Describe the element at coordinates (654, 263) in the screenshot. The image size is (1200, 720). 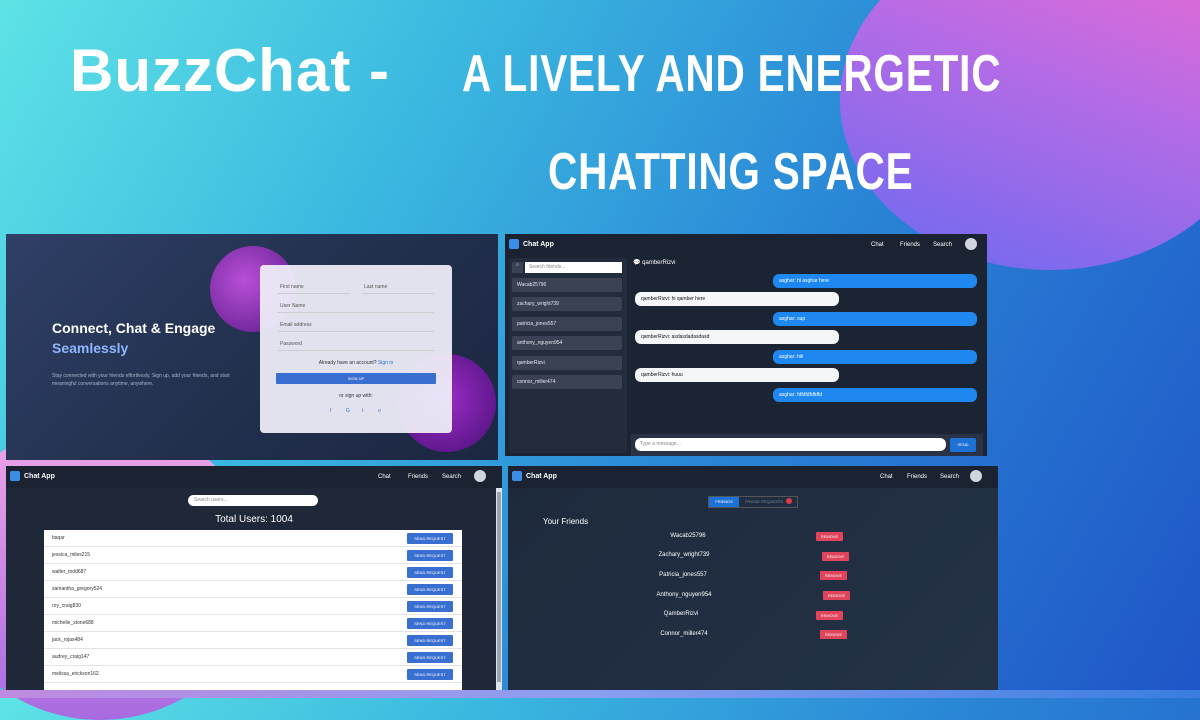
I see `chat-header: 💬 qamberRizvi` at that location.